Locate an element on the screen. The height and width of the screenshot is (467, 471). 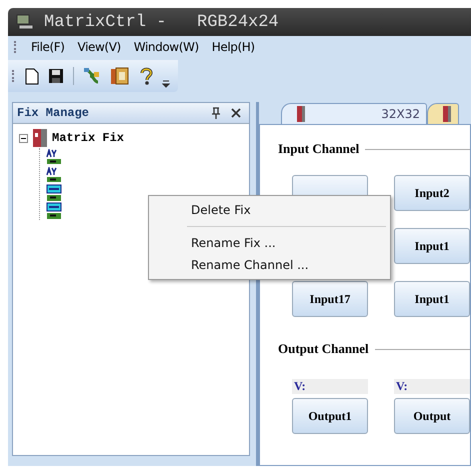
group-title: Input Channel is located at coordinates (319, 149).